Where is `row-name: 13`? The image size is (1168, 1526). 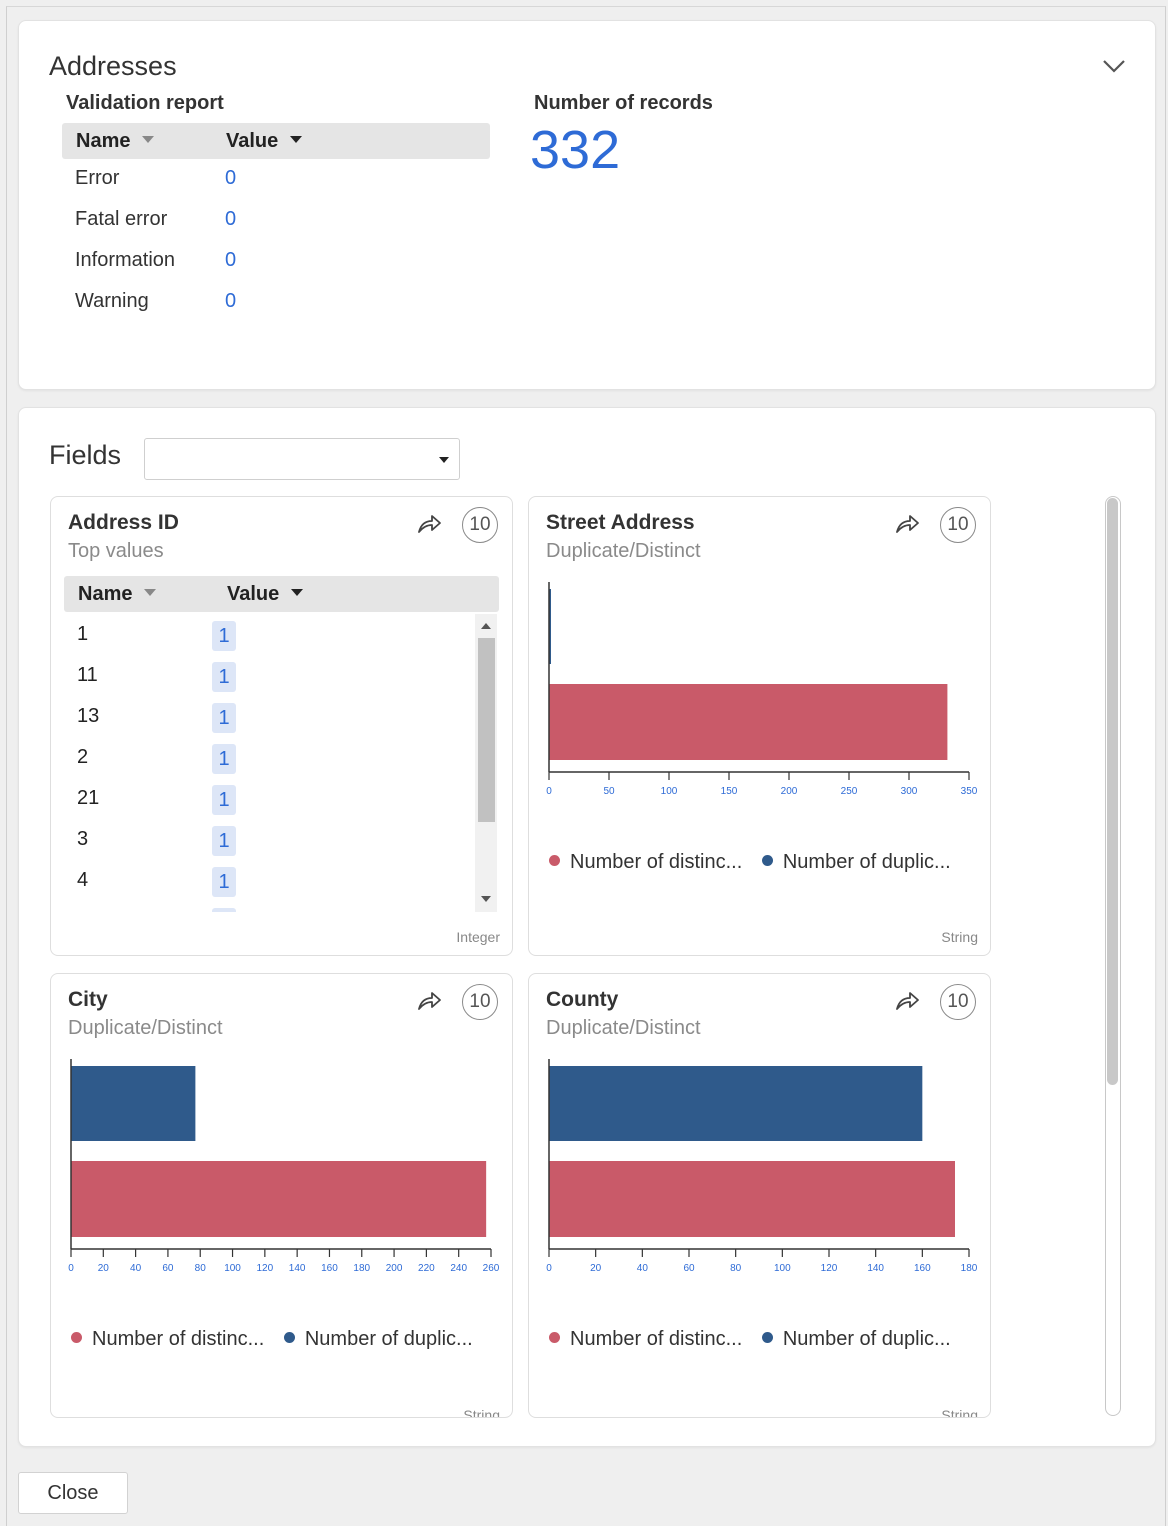
row-name: 13 is located at coordinates (88, 716).